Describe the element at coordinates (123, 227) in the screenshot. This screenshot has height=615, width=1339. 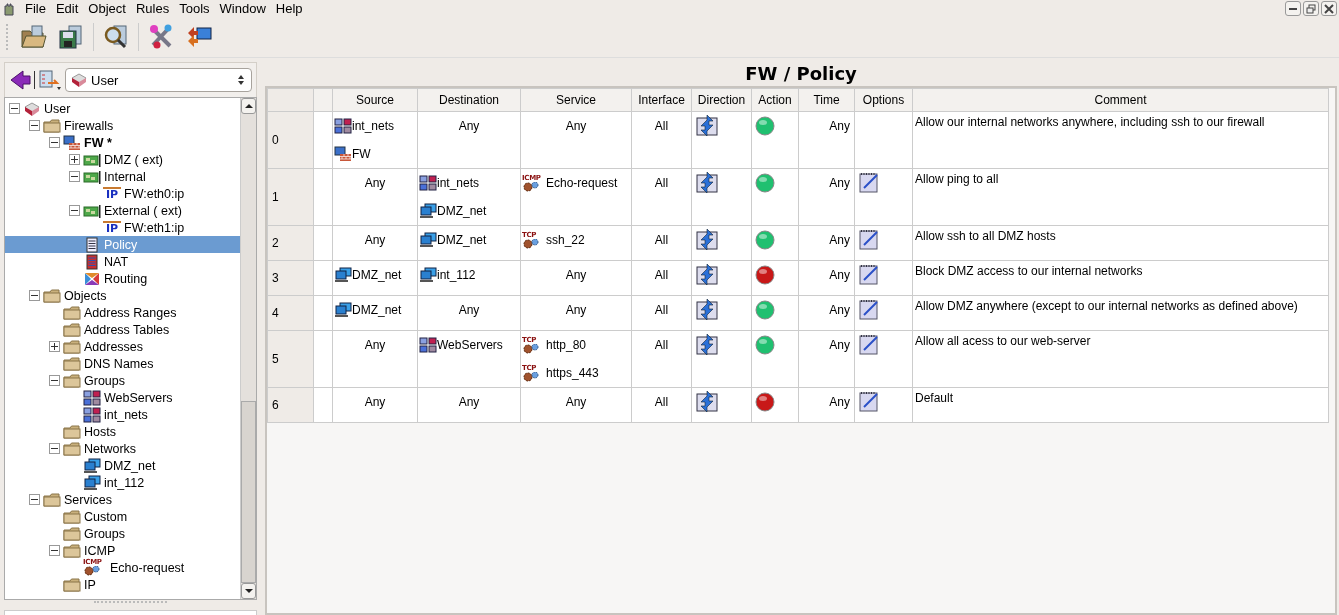
I see `tree-item: IP FW:eth1:ip` at that location.